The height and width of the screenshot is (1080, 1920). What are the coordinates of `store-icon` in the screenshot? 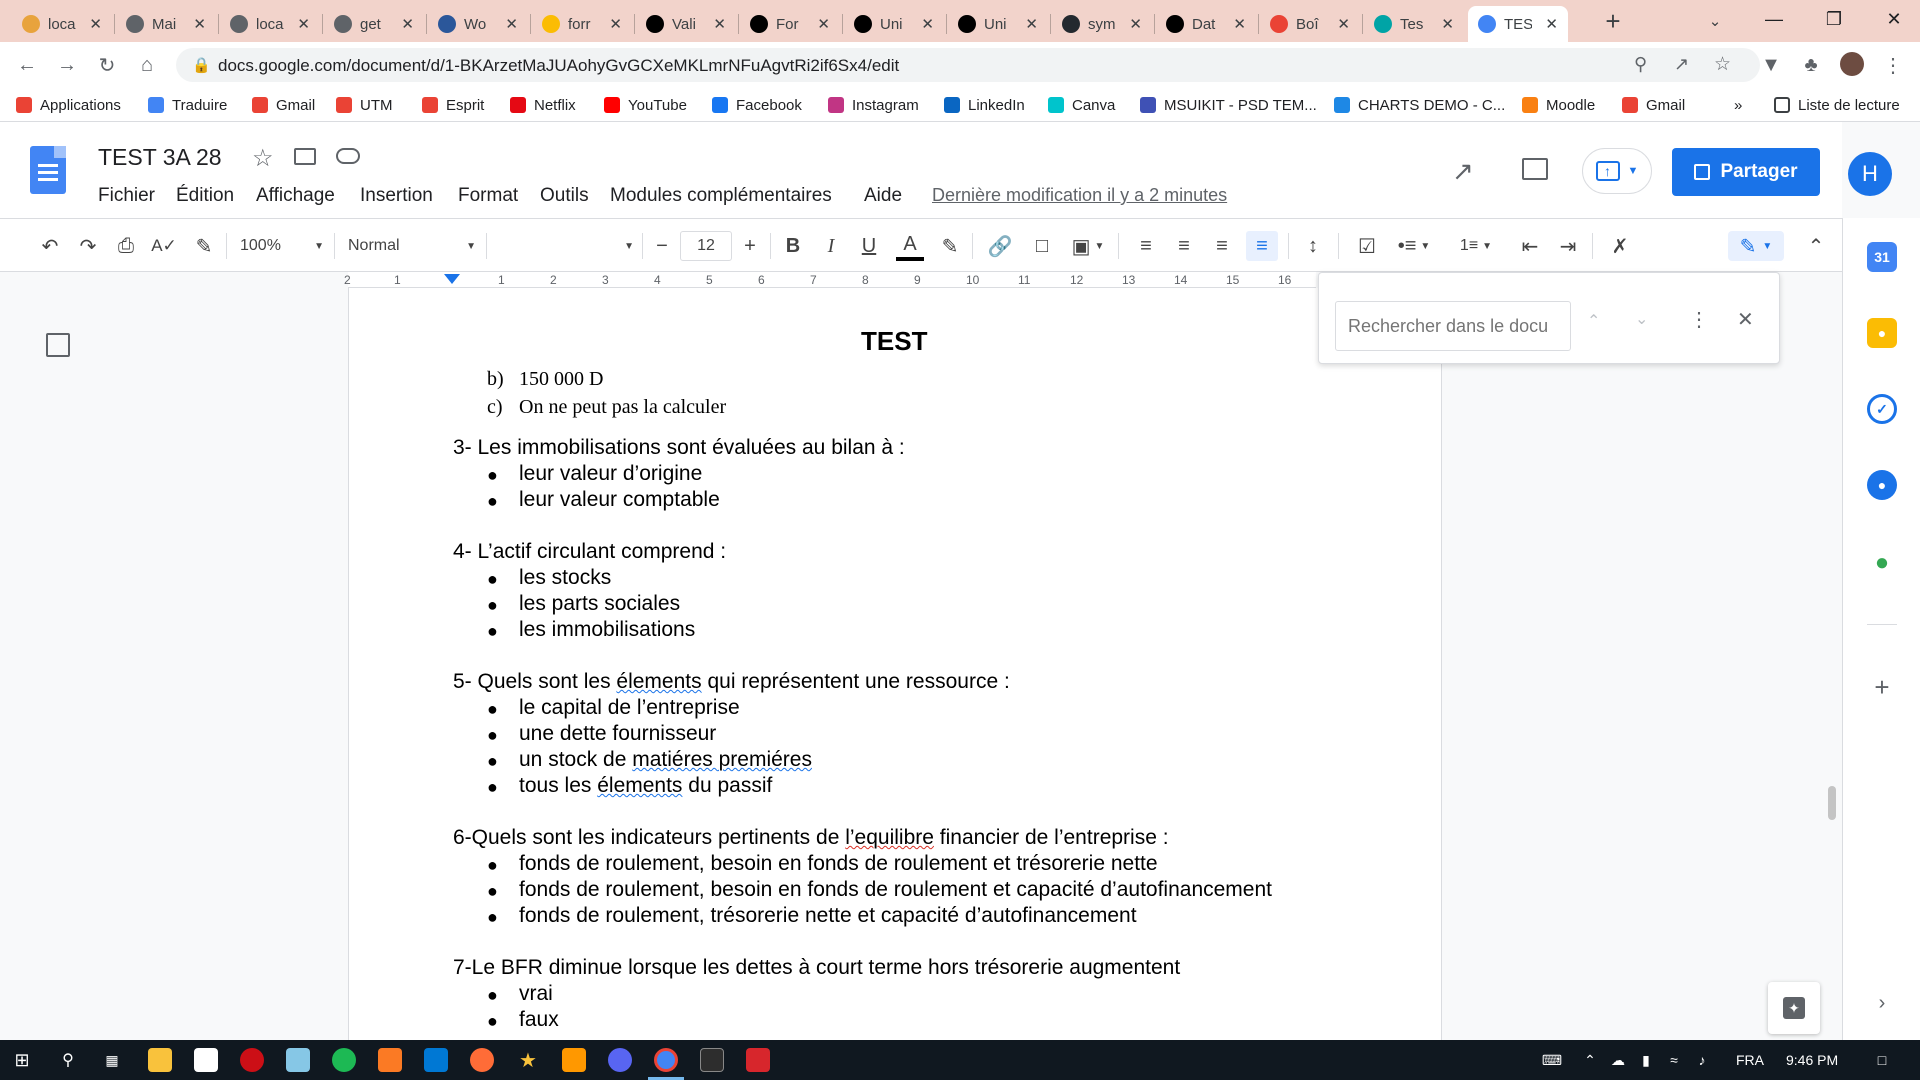 It's located at (206, 1060).